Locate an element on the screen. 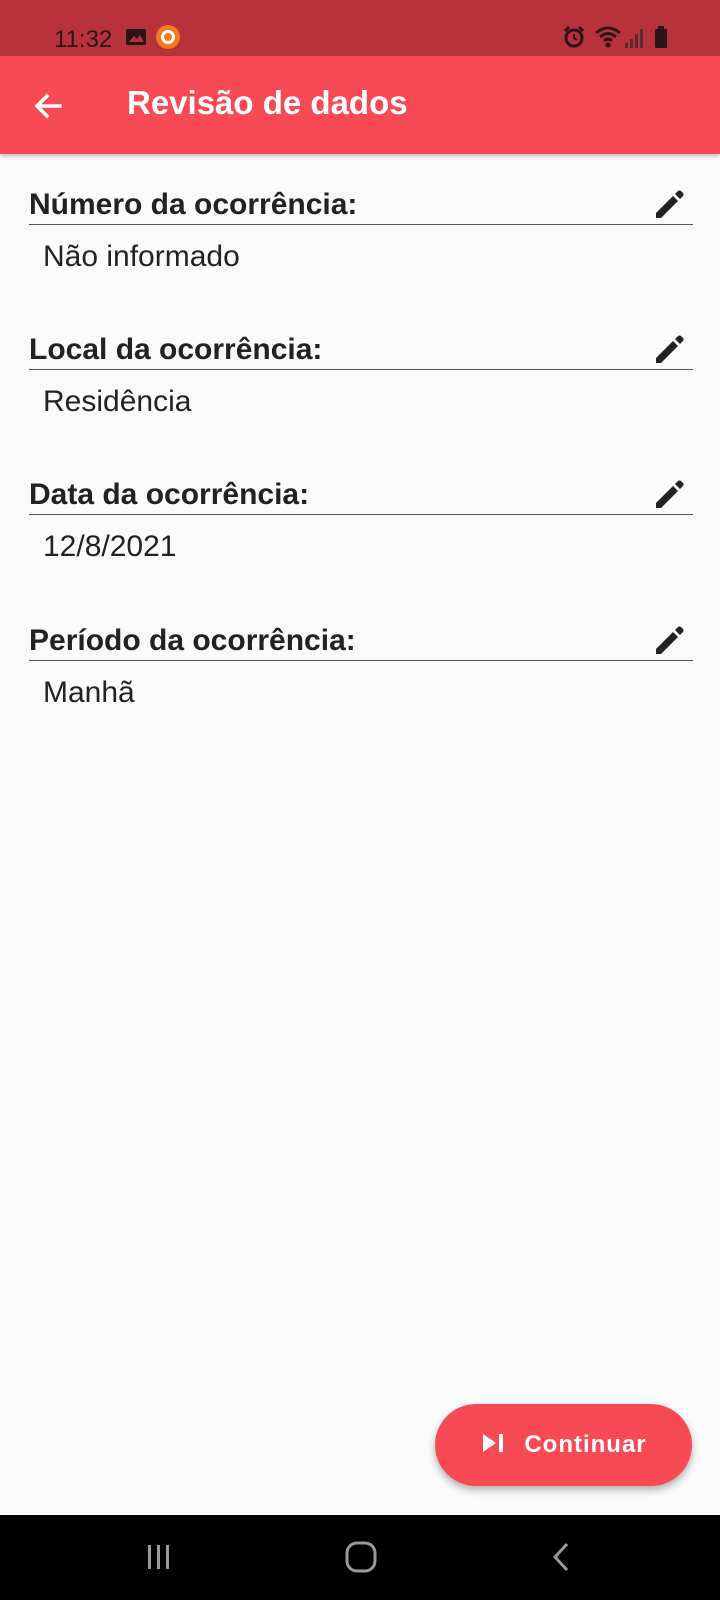 The image size is (720, 1600). field-header: Local da ocorrência: is located at coordinates (361, 334).